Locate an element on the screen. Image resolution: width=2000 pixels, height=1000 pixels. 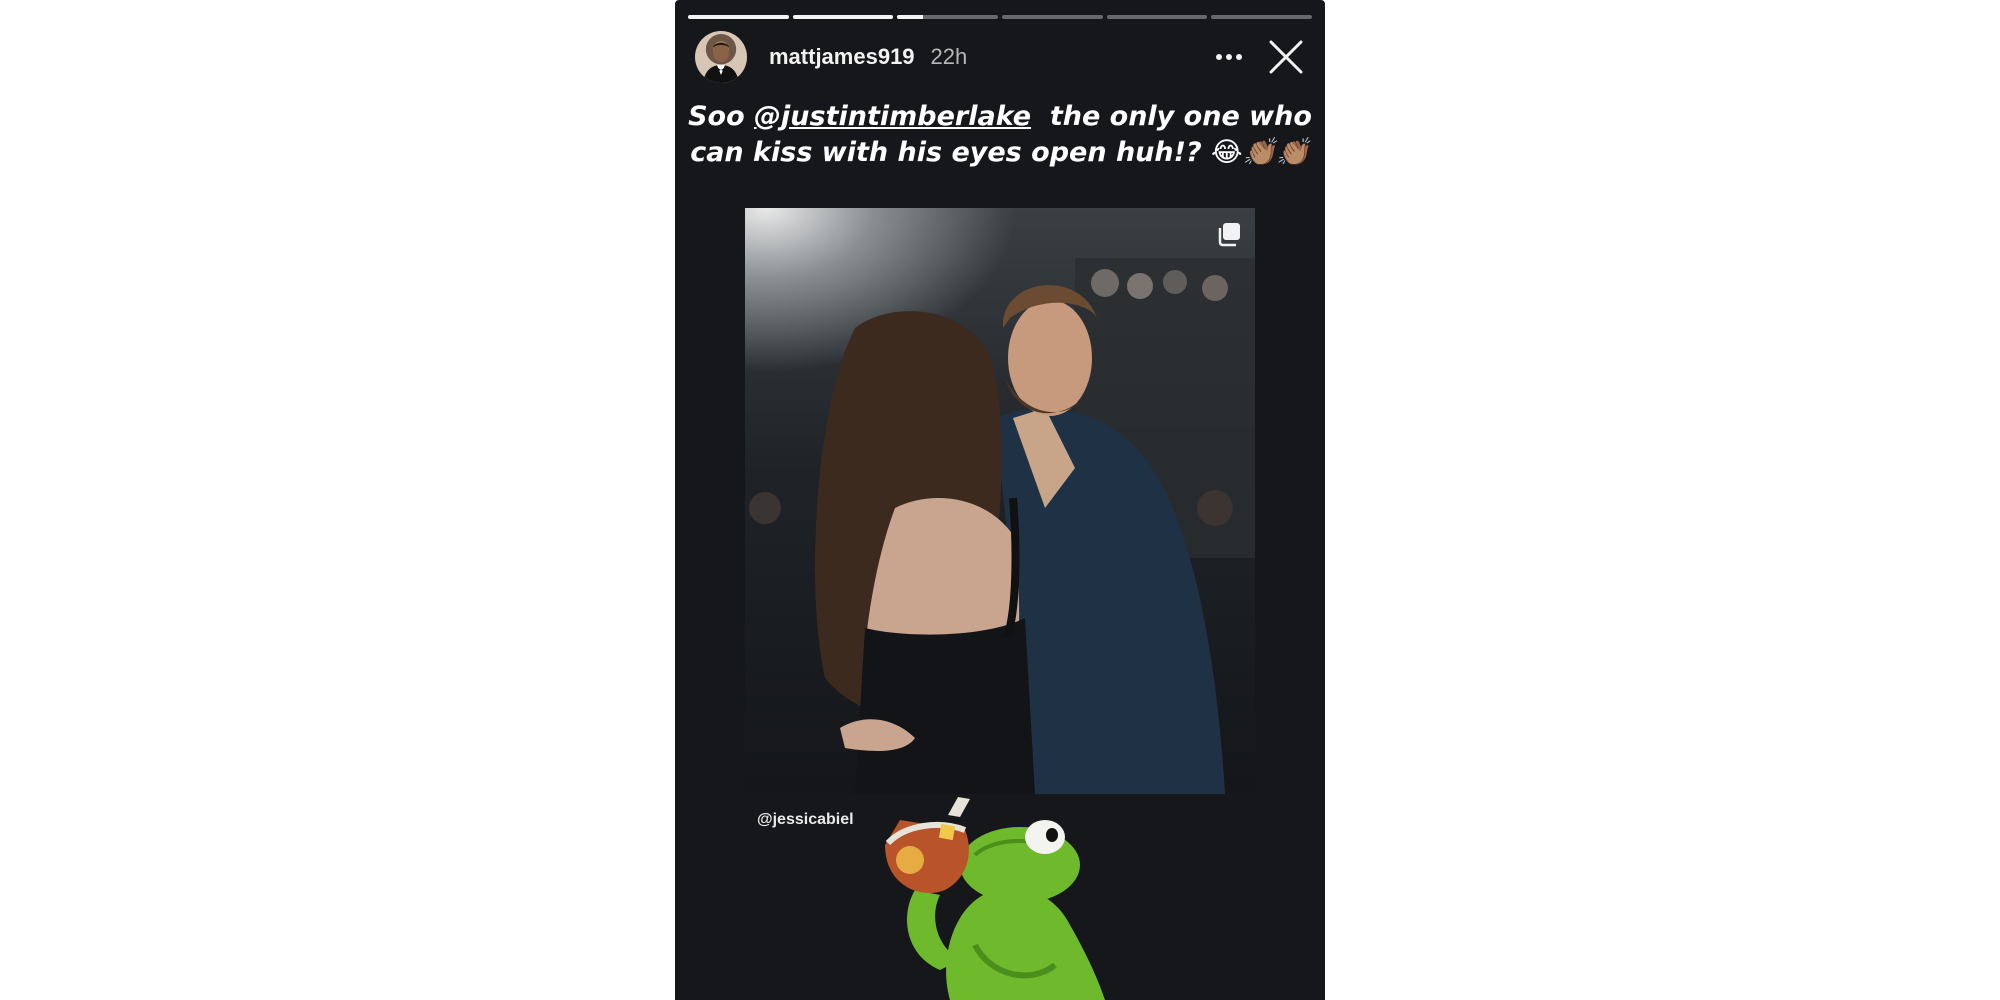
avatar is located at coordinates (721, 57).